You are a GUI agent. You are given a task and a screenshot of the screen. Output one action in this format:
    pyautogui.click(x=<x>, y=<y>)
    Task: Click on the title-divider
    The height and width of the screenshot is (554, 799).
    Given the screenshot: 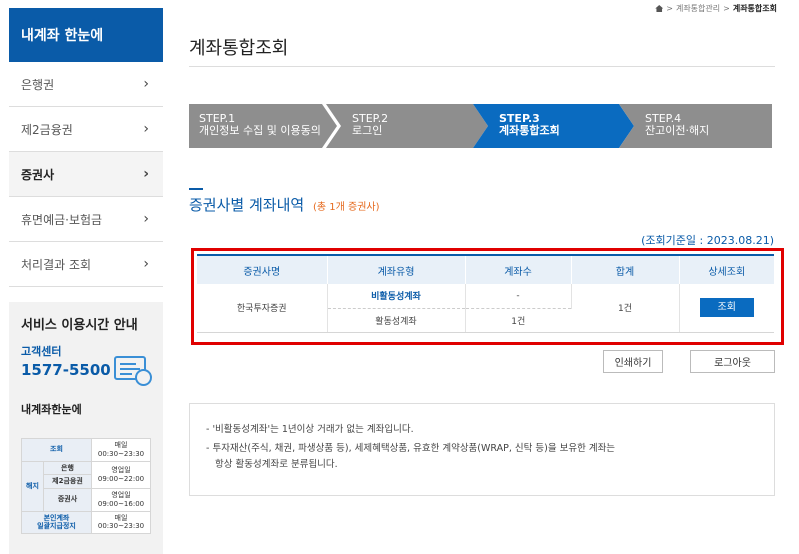 What is the action you would take?
    pyautogui.click(x=482, y=66)
    